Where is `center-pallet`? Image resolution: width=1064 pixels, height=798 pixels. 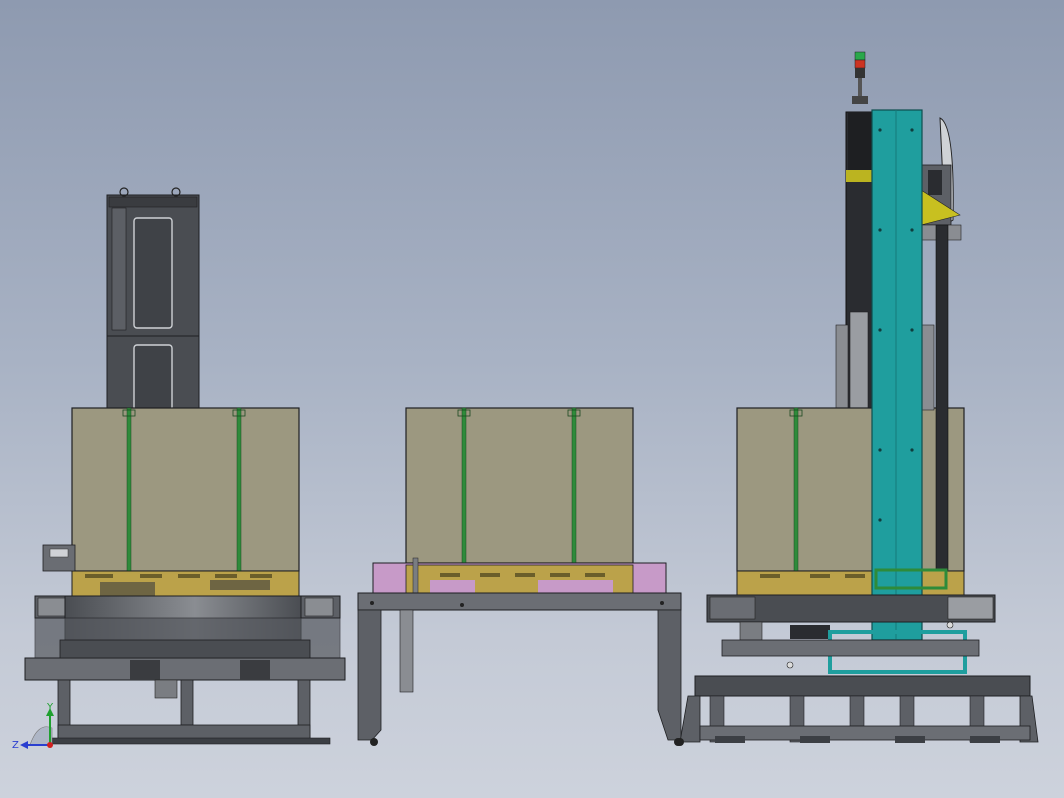 center-pallet is located at coordinates (519, 575).